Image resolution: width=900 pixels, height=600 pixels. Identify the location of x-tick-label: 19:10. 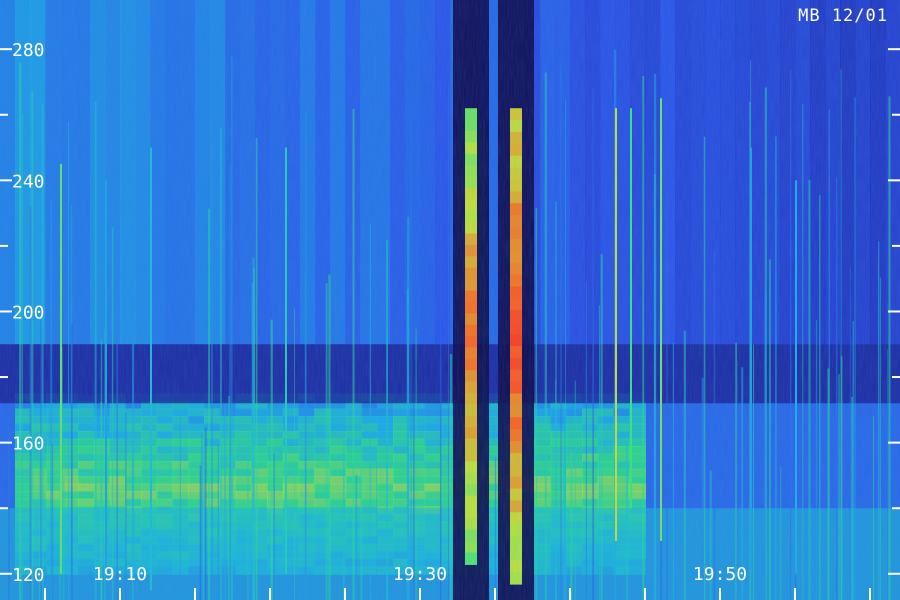
(120, 574).